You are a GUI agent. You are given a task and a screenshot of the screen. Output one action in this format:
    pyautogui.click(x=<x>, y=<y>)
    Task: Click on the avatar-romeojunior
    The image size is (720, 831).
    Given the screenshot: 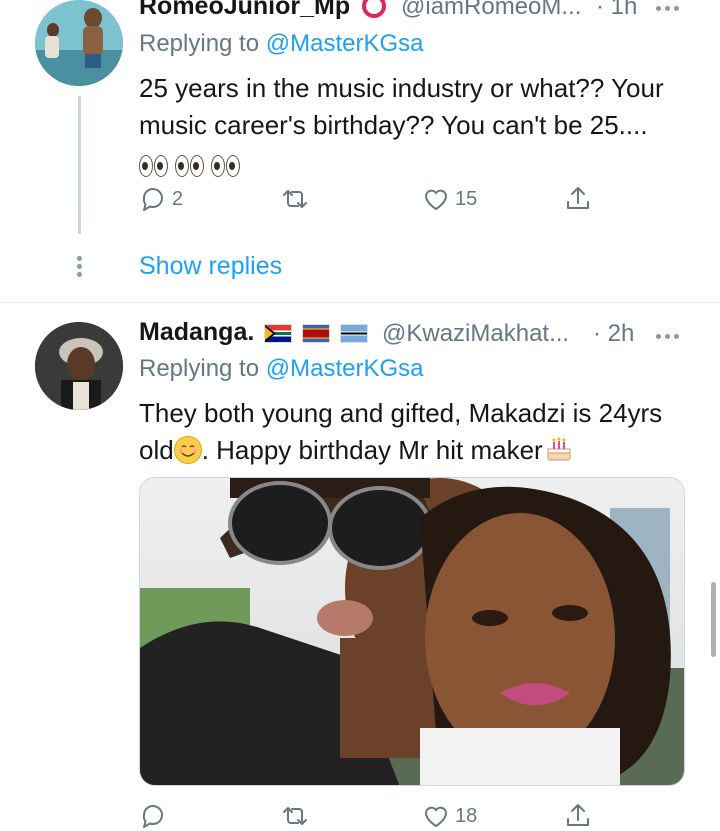 What is the action you would take?
    pyautogui.click(x=79, y=43)
    